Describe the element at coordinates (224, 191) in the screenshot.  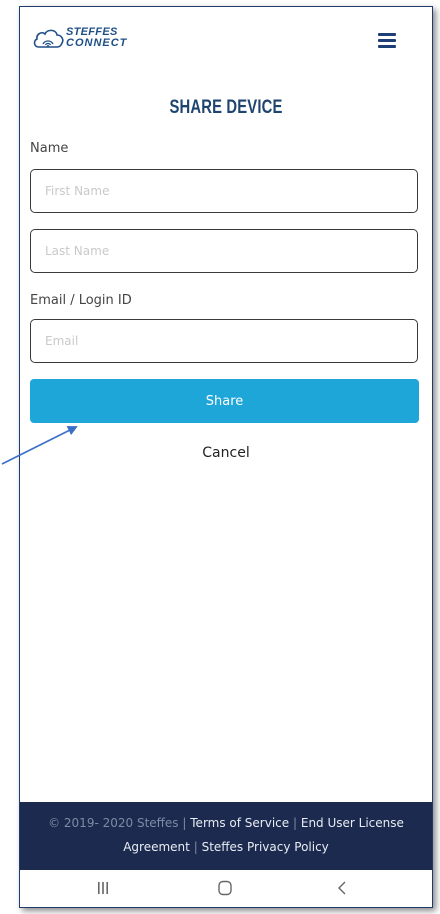
I see `first-name-input` at that location.